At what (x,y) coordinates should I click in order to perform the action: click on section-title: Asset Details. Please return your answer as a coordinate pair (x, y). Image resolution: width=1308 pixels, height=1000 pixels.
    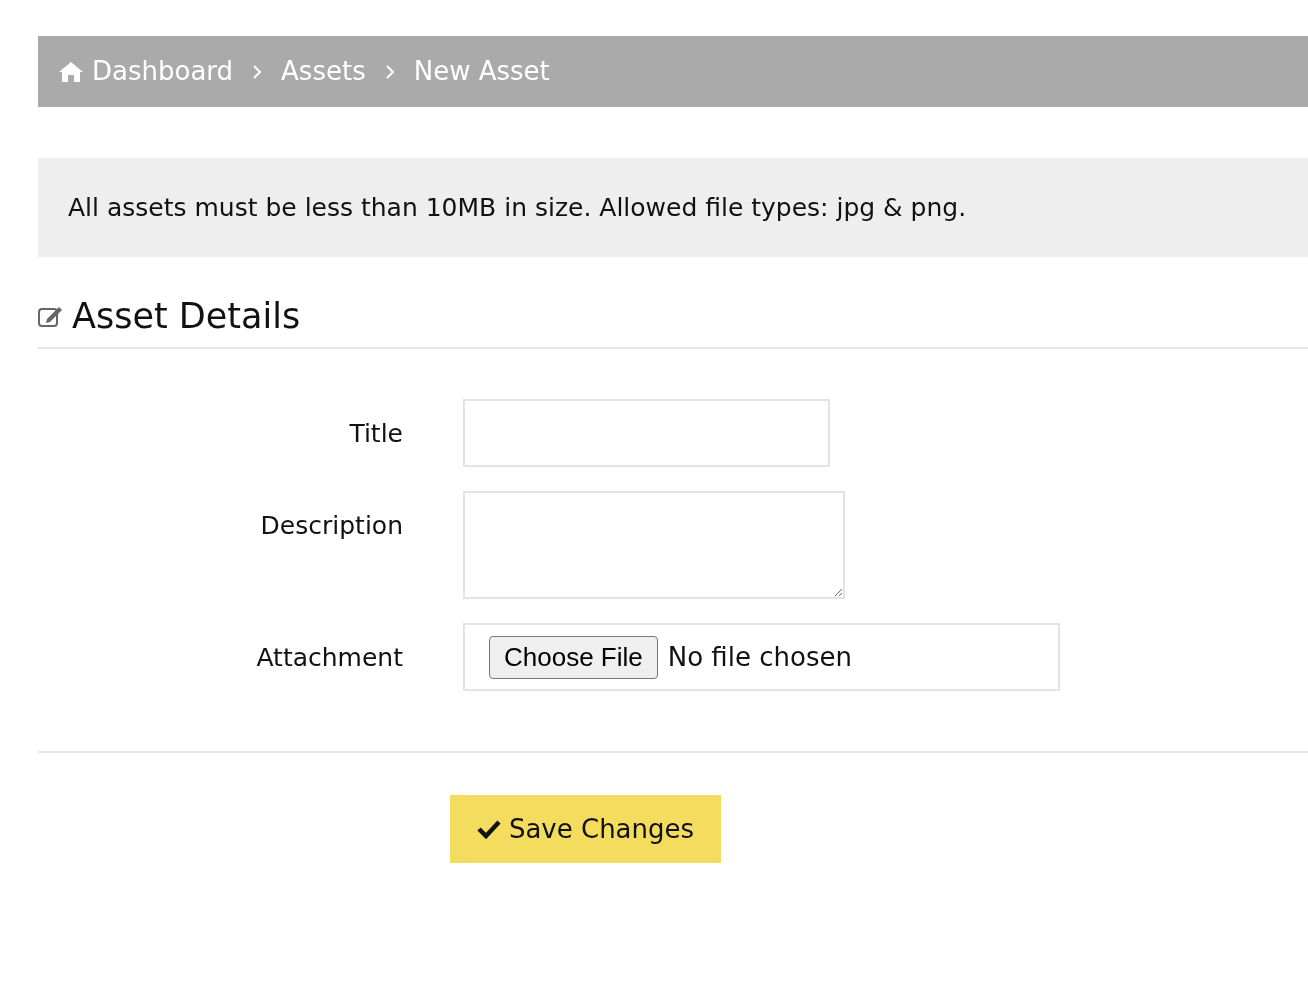
    Looking at the image, I should click on (186, 316).